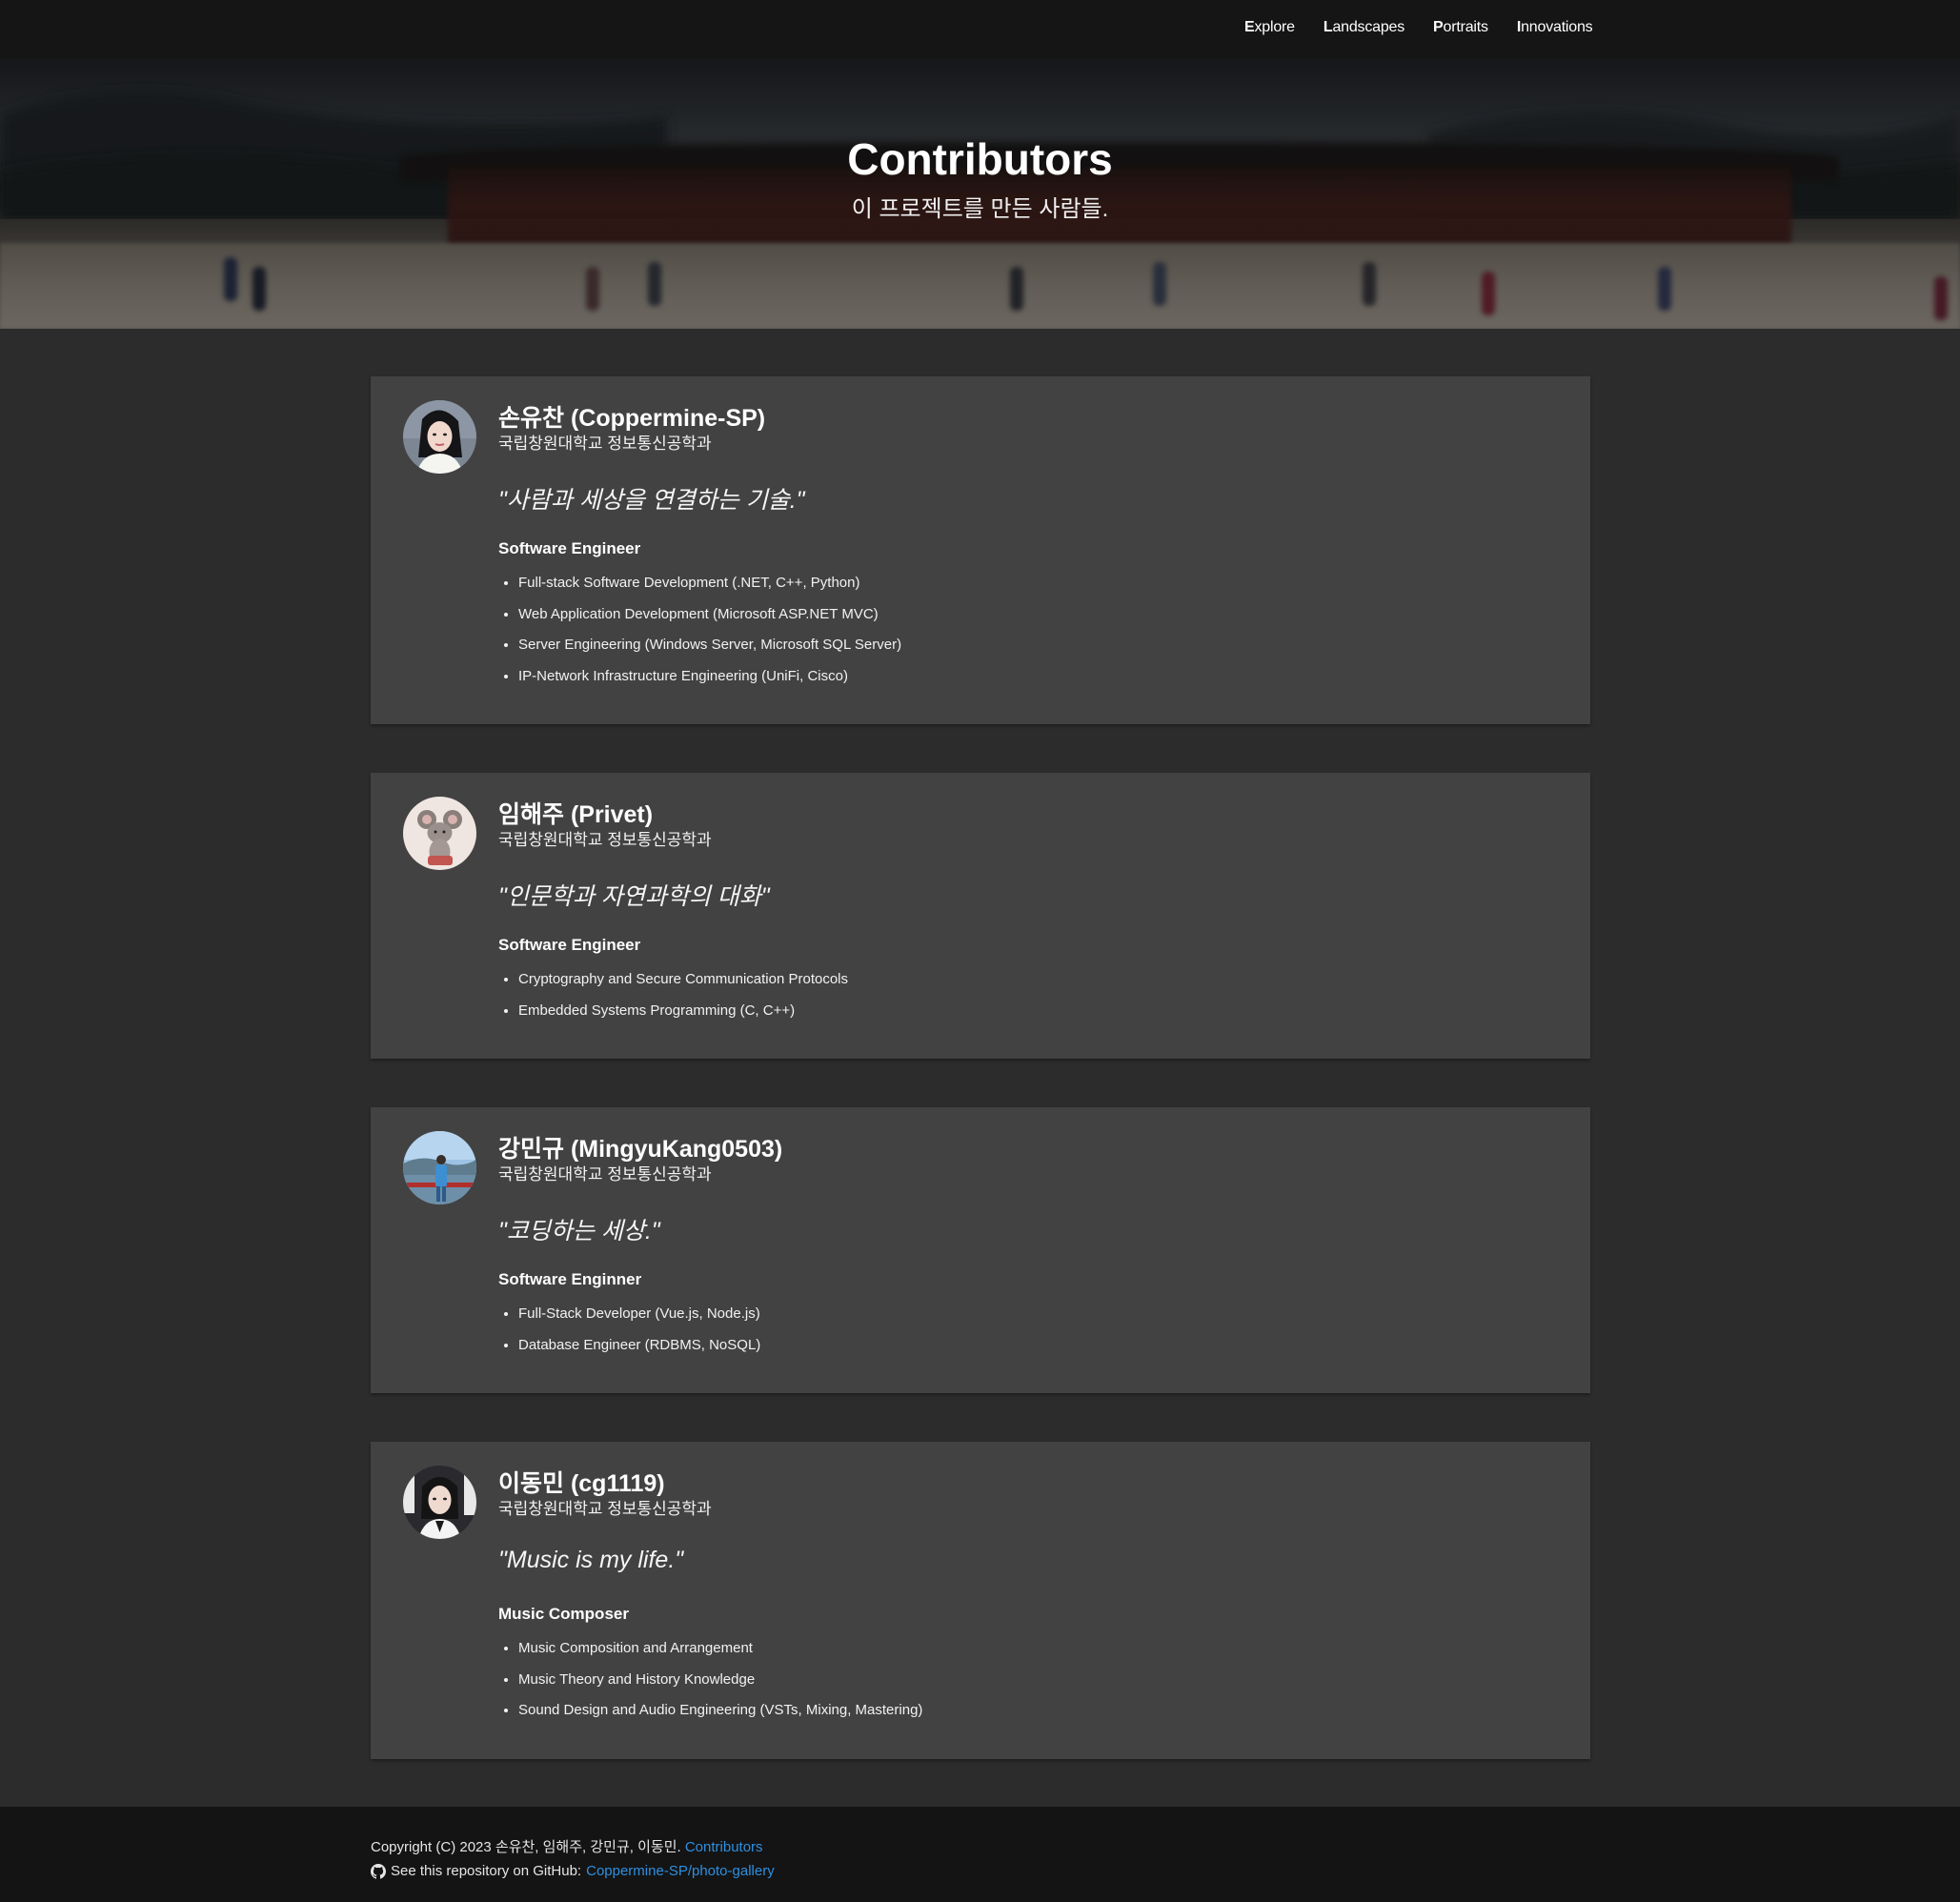 This screenshot has height=1902, width=1960. What do you see at coordinates (1460, 27) in the screenshot?
I see `nav-portraits: Portraits` at bounding box center [1460, 27].